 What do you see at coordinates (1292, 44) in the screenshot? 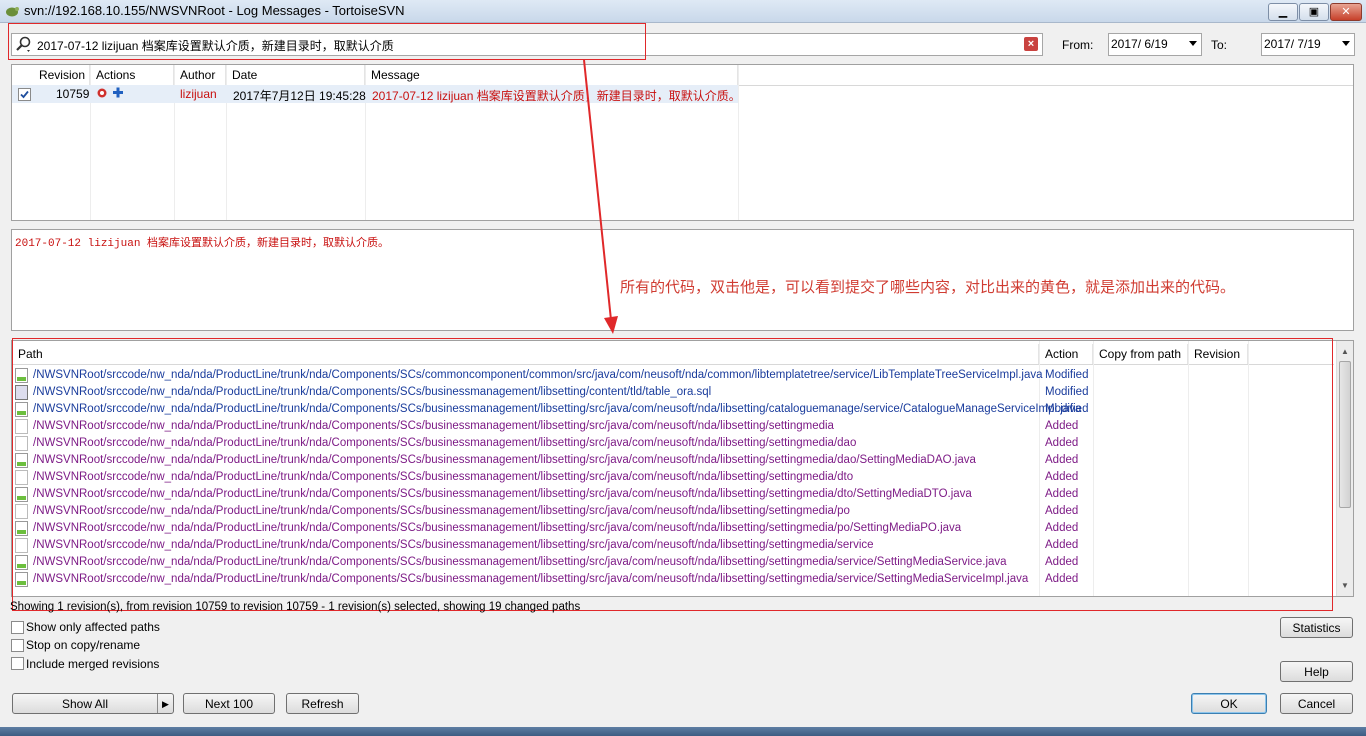
I see `to-date-value: 2017/ 7/19` at bounding box center [1292, 44].